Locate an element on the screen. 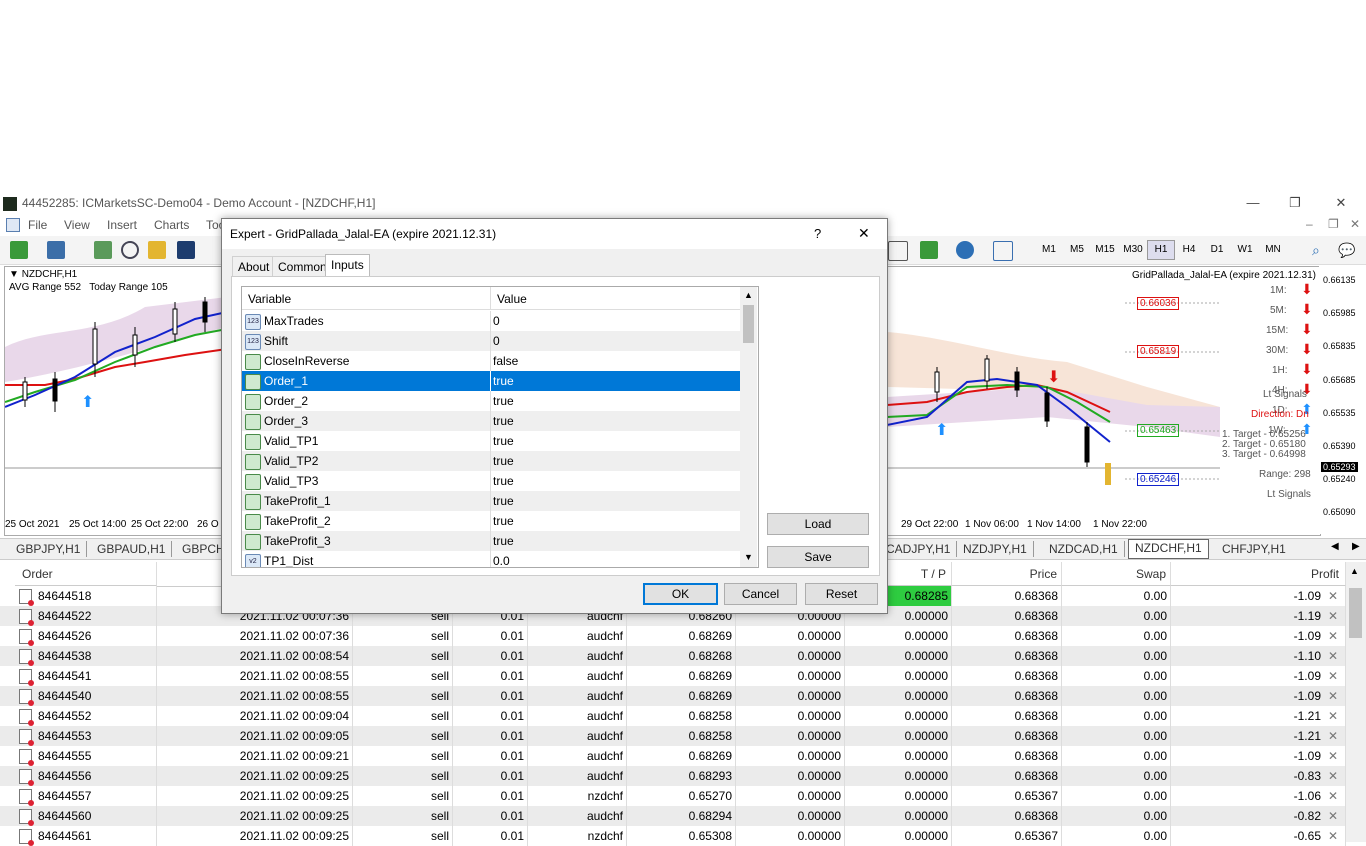 Image resolution: width=1366 pixels, height=846 pixels. input-row: Valid_TP1 true is located at coordinates (491, 441).